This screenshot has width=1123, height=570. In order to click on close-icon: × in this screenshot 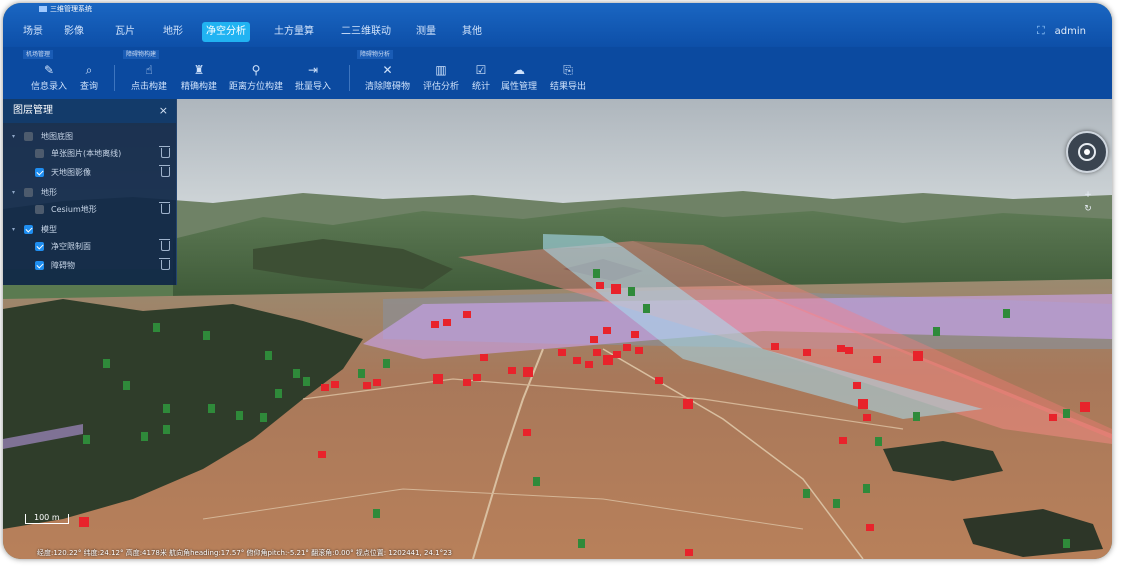, I will do `click(163, 111)`.